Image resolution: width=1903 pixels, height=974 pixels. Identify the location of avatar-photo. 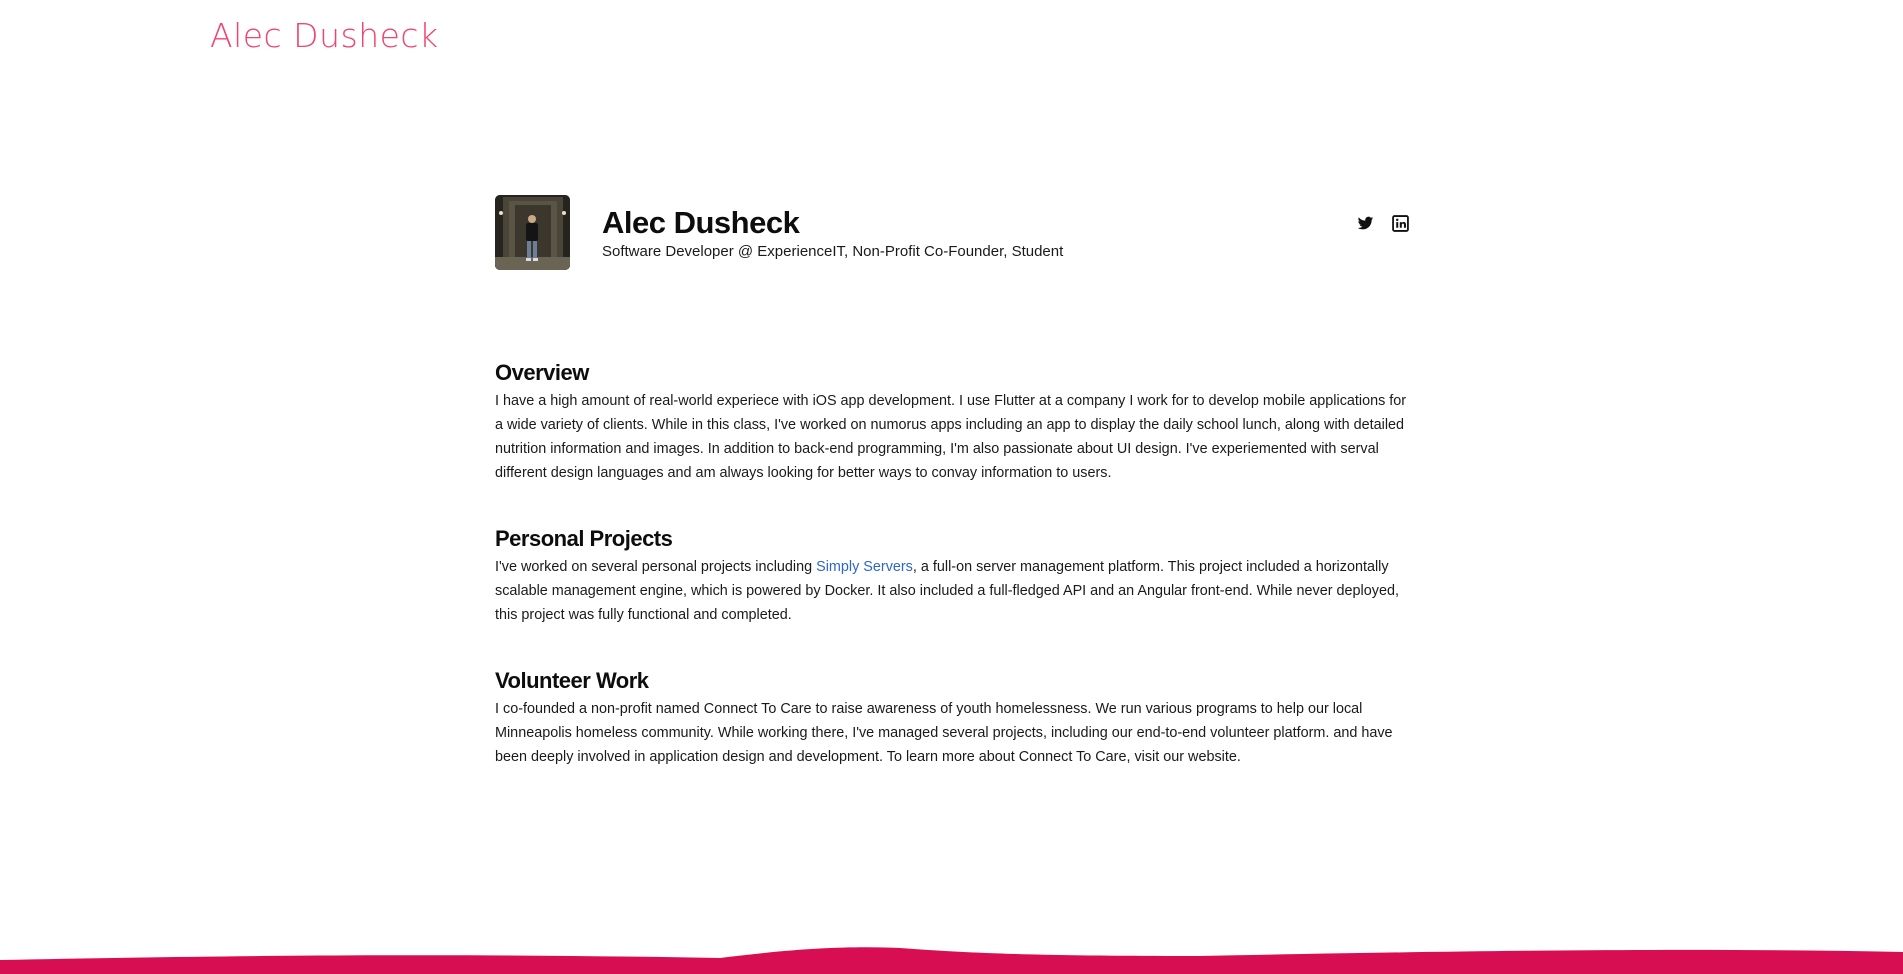
(532, 232).